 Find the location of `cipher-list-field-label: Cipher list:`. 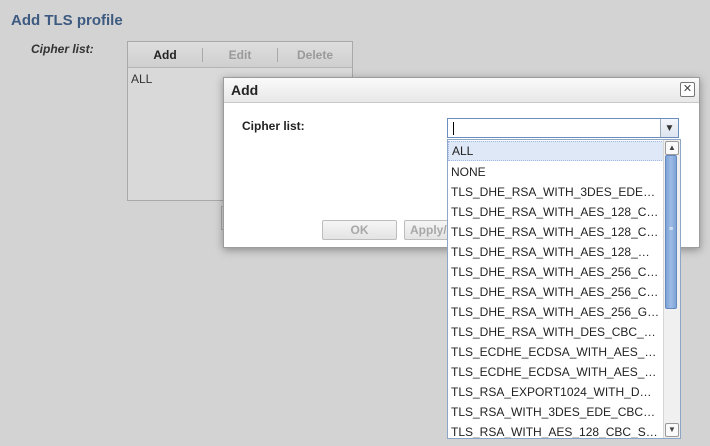

cipher-list-field-label: Cipher list: is located at coordinates (273, 126).